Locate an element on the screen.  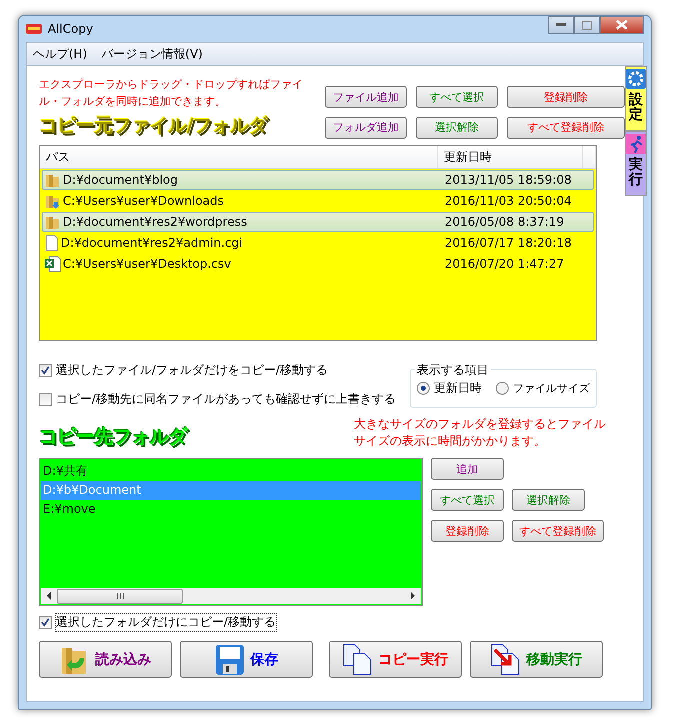
action-button: 読み込み is located at coordinates (105, 659).